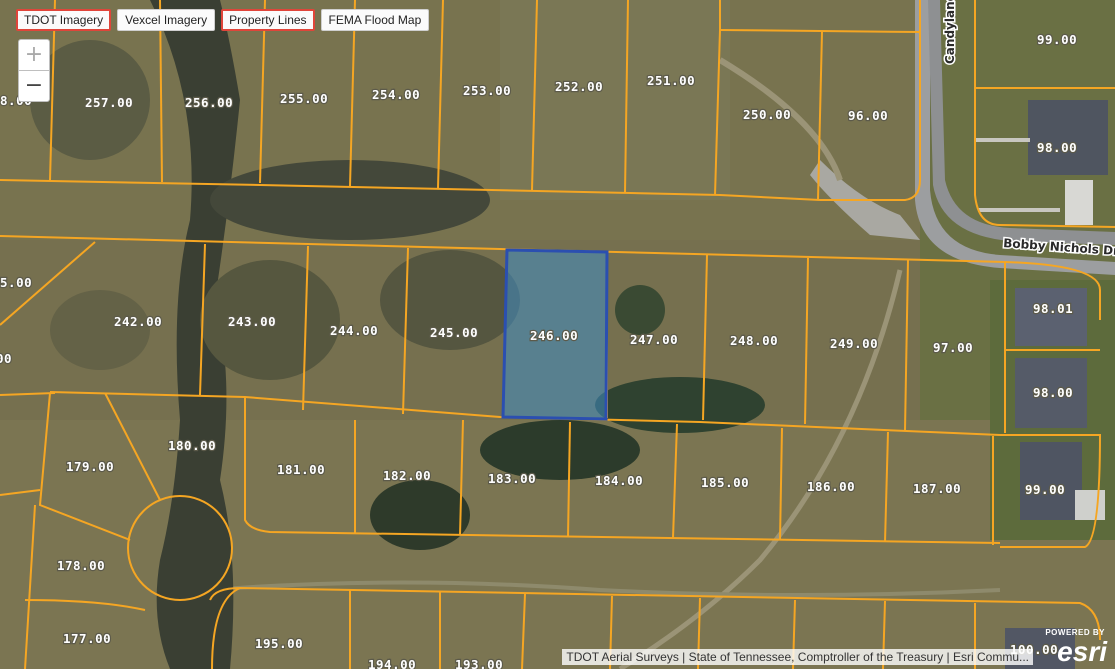 The image size is (1115, 669). What do you see at coordinates (487, 90) in the screenshot?
I see `parcel-label: 253.00` at bounding box center [487, 90].